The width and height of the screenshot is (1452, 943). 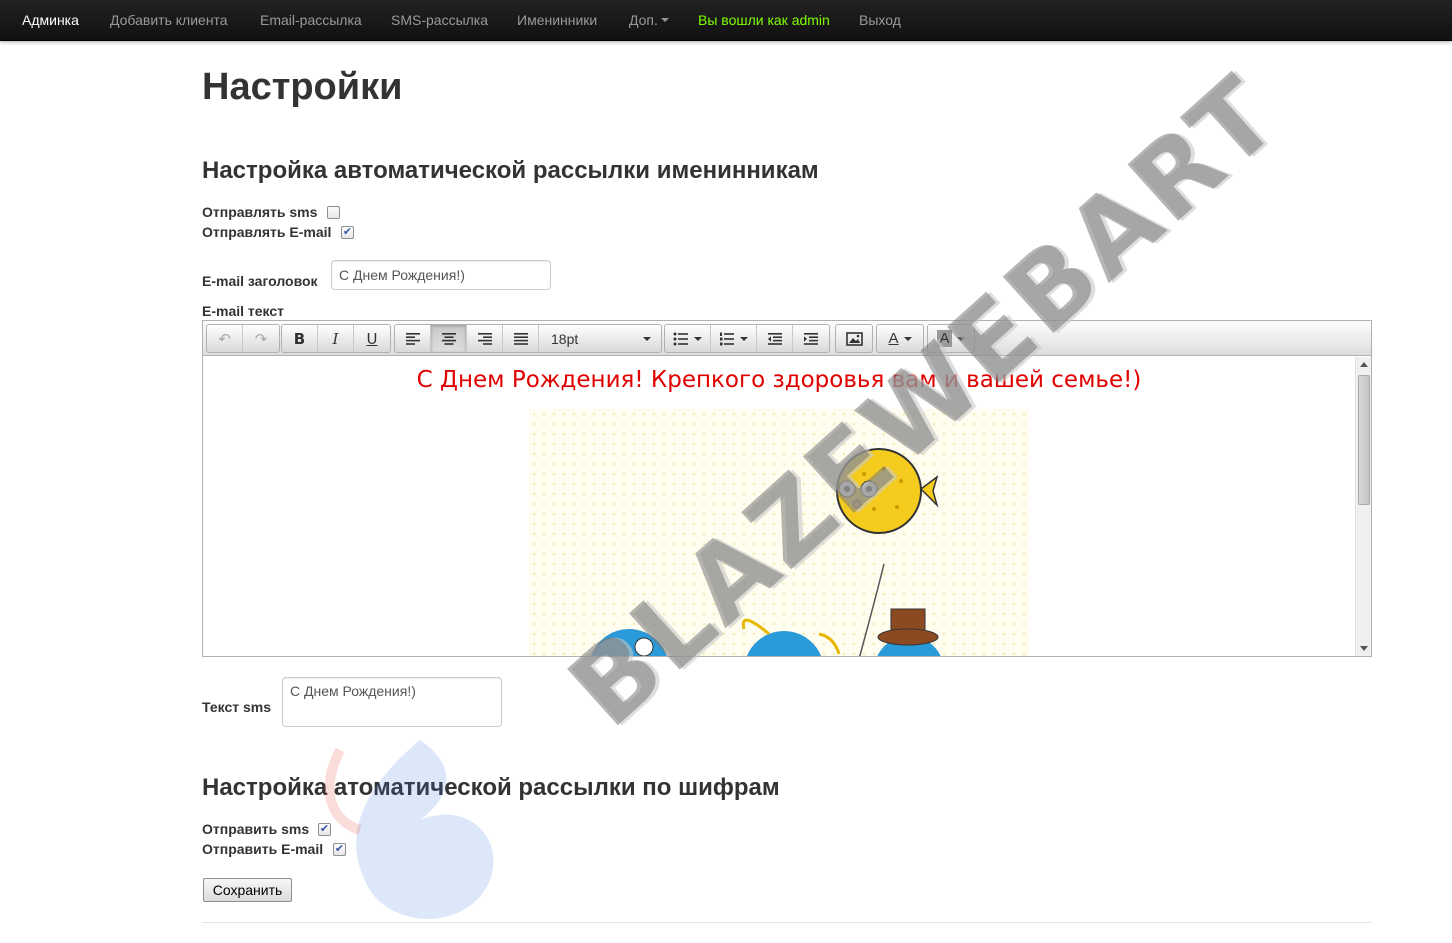 What do you see at coordinates (1364, 440) in the screenshot?
I see `scroll-thumb` at bounding box center [1364, 440].